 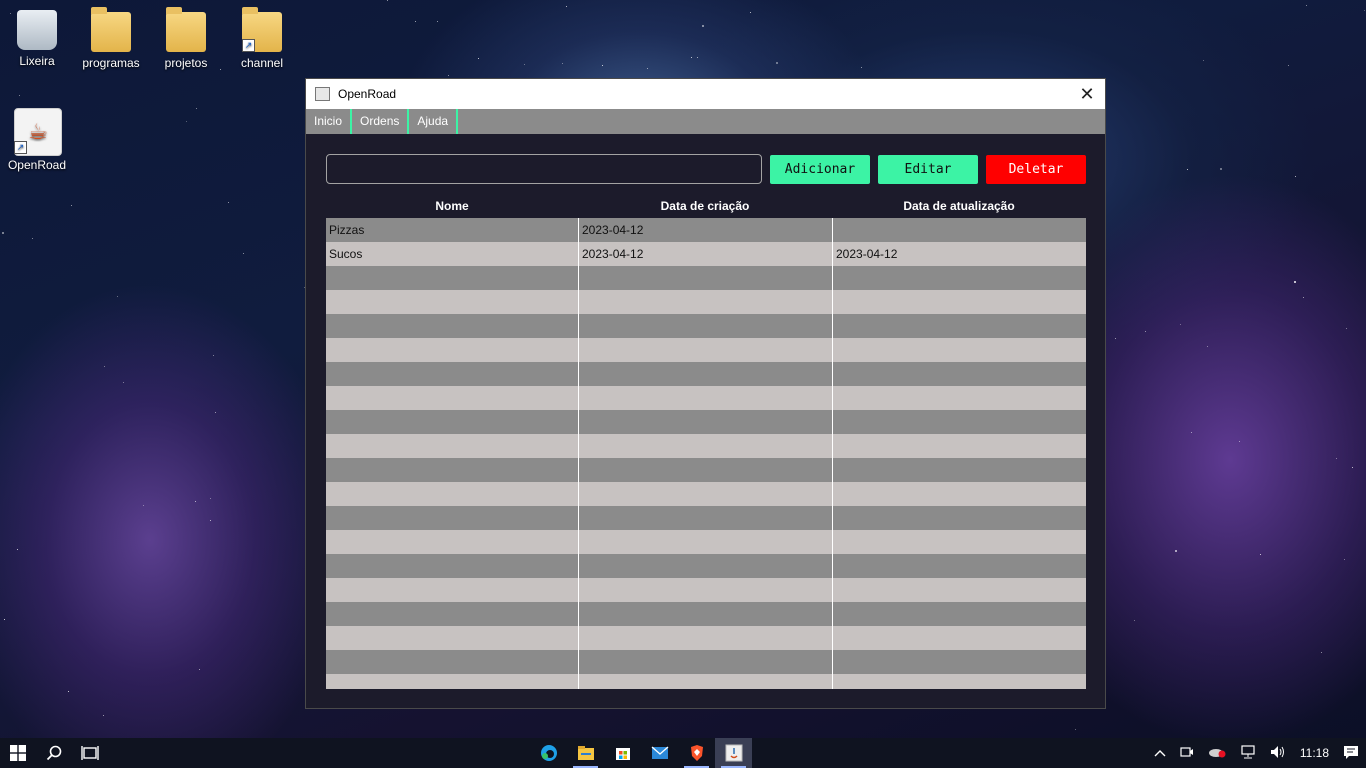 What do you see at coordinates (820, 169) in the screenshot?
I see `add-button: Adicionar` at bounding box center [820, 169].